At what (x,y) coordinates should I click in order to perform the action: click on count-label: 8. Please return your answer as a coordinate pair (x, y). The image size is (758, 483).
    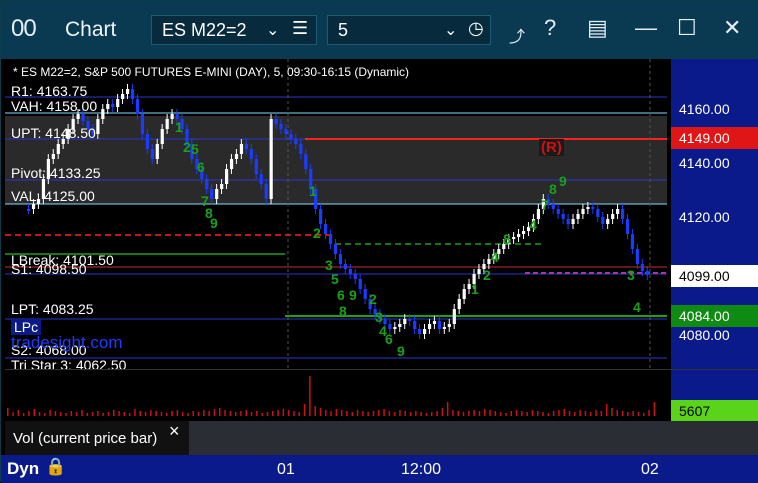
    Looking at the image, I should click on (507, 239).